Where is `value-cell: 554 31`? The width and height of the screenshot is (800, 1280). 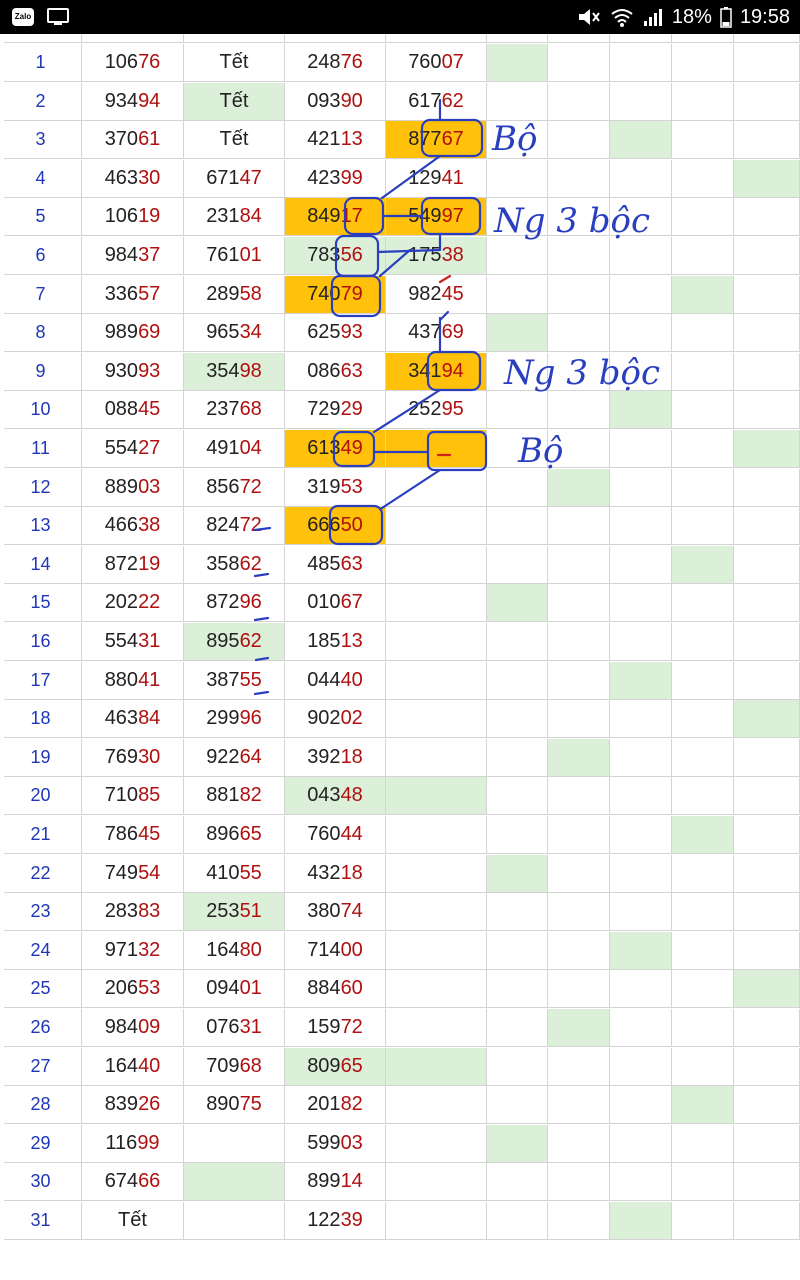 value-cell: 554 31 is located at coordinates (133, 642).